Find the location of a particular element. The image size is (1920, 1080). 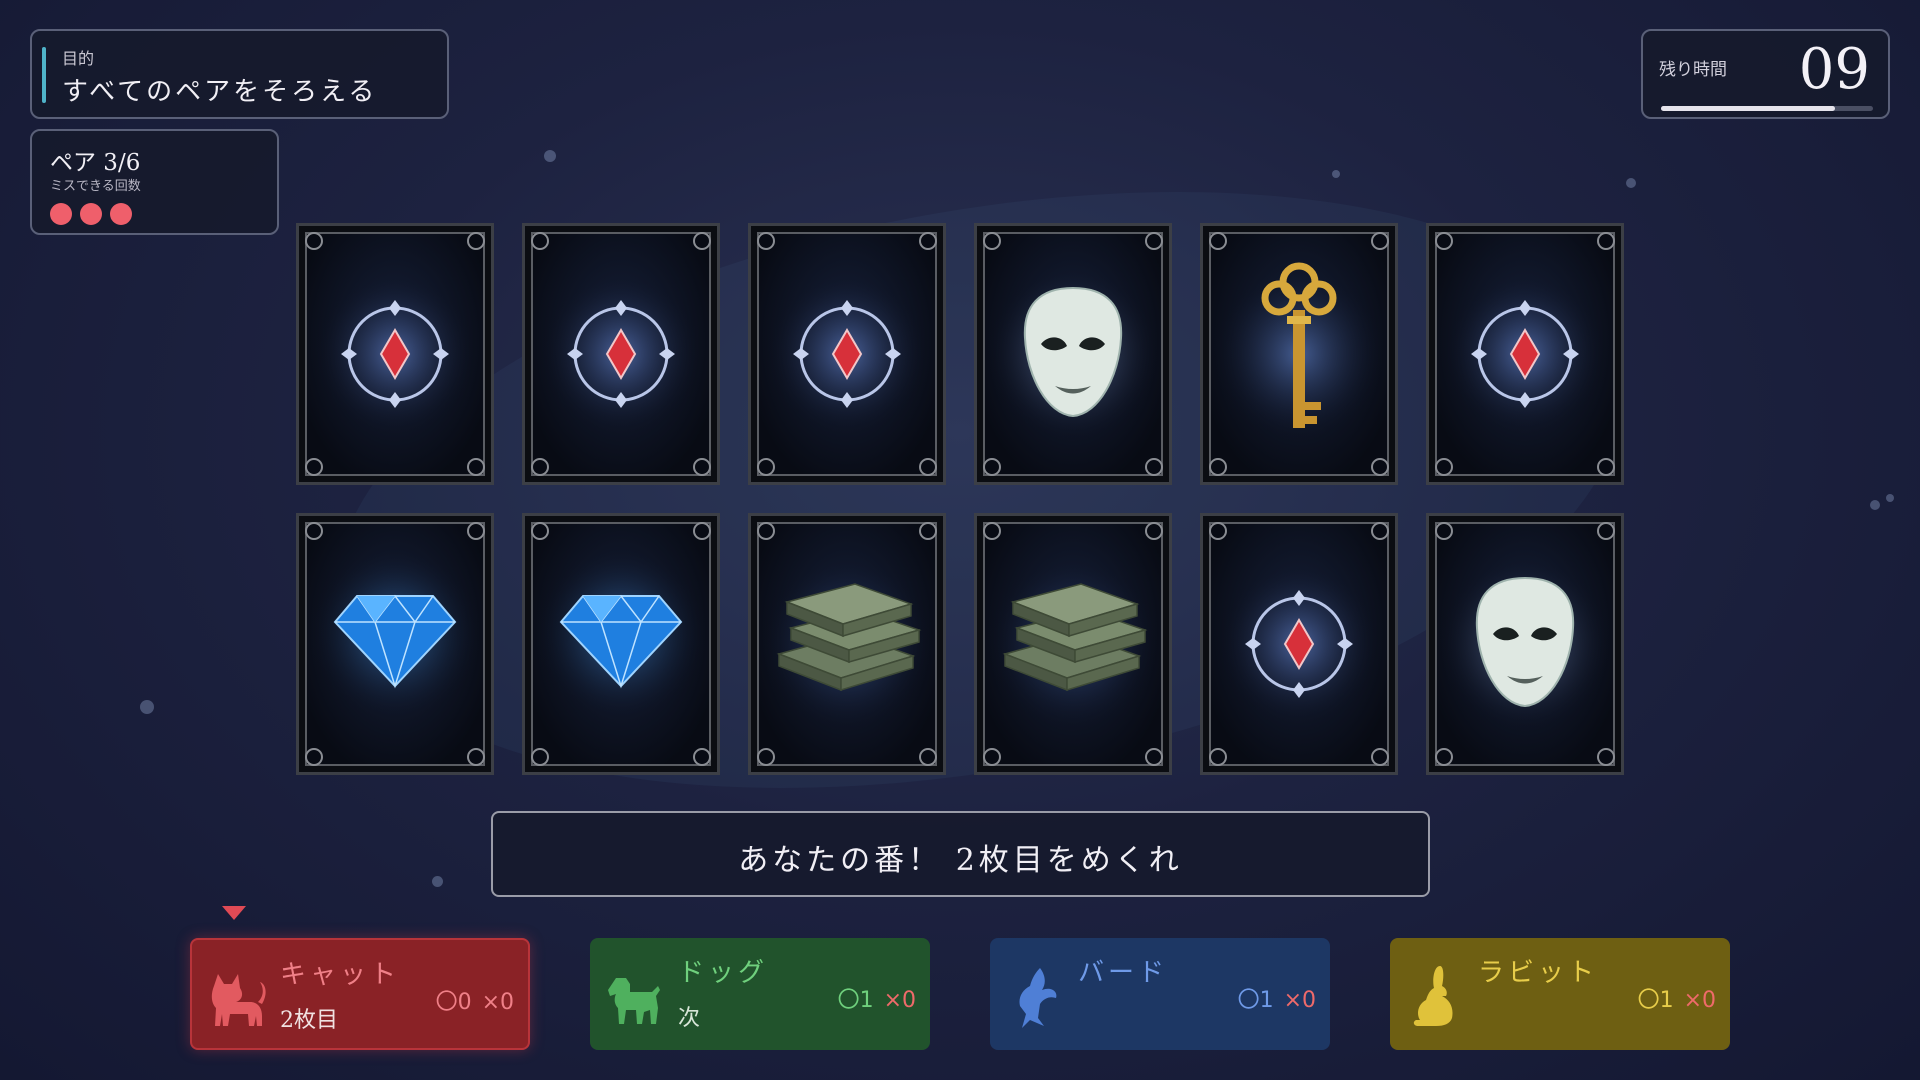

player-score: 〇0 ×0 is located at coordinates (470, 1000).